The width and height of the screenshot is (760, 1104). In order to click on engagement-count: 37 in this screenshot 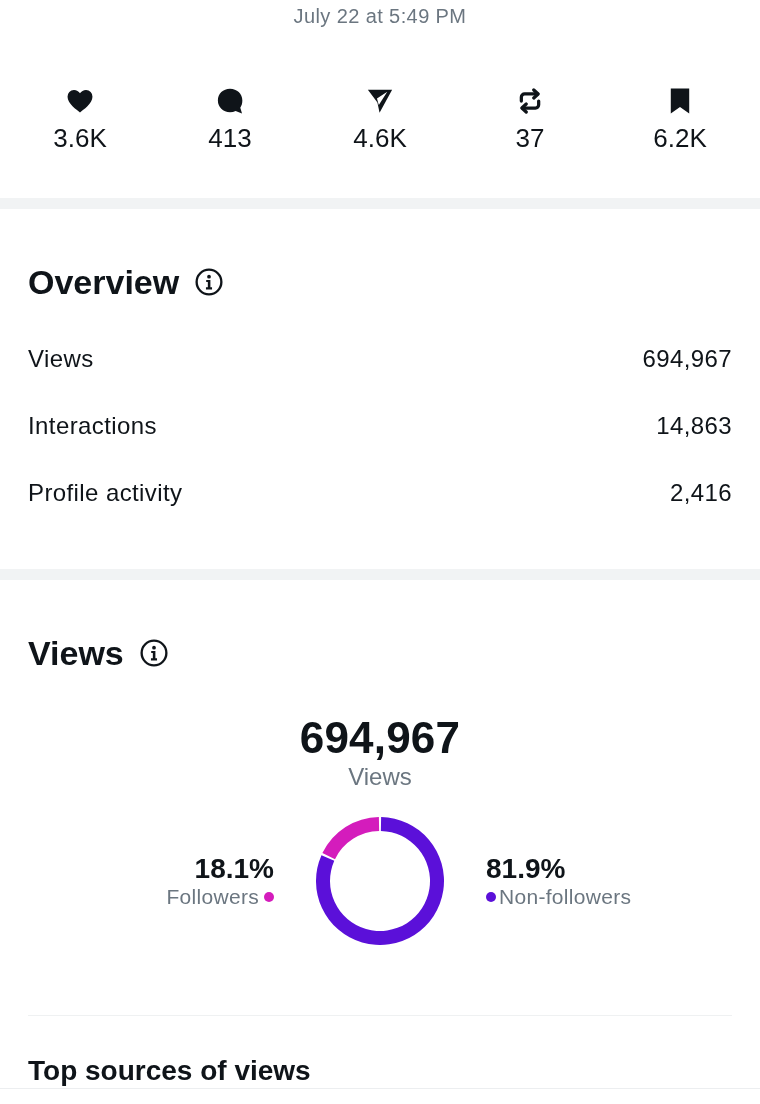, I will do `click(530, 138)`.